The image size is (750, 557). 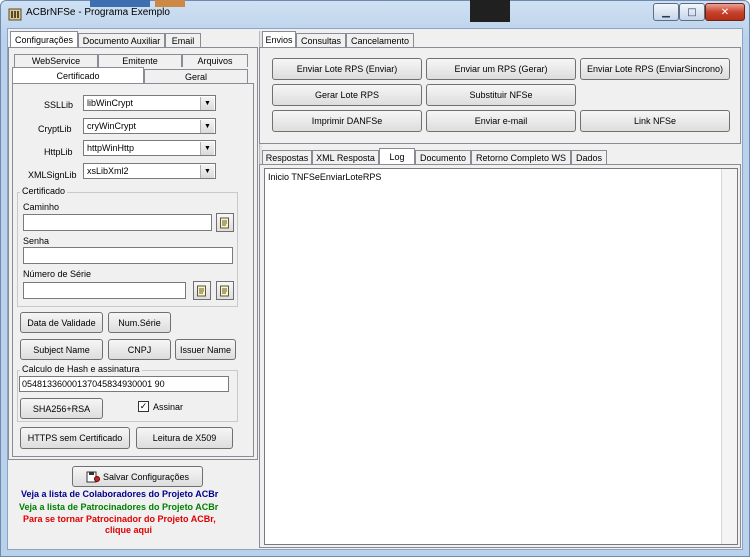 I want to click on issuer-name-button: Issuer Name, so click(x=205, y=349).